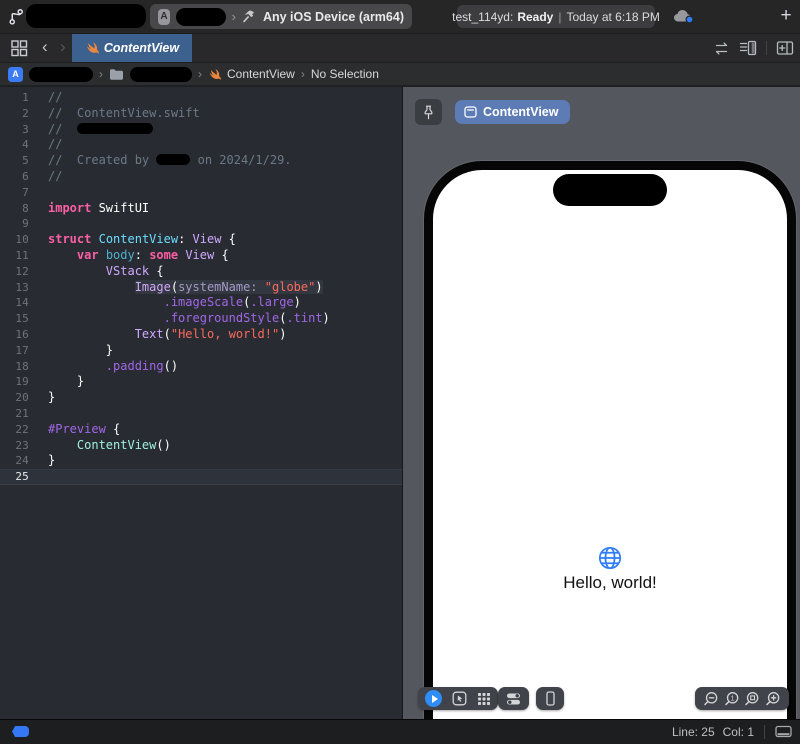 The width and height of the screenshot is (800, 744). What do you see at coordinates (785, 48) in the screenshot?
I see `add-editor-icon` at bounding box center [785, 48].